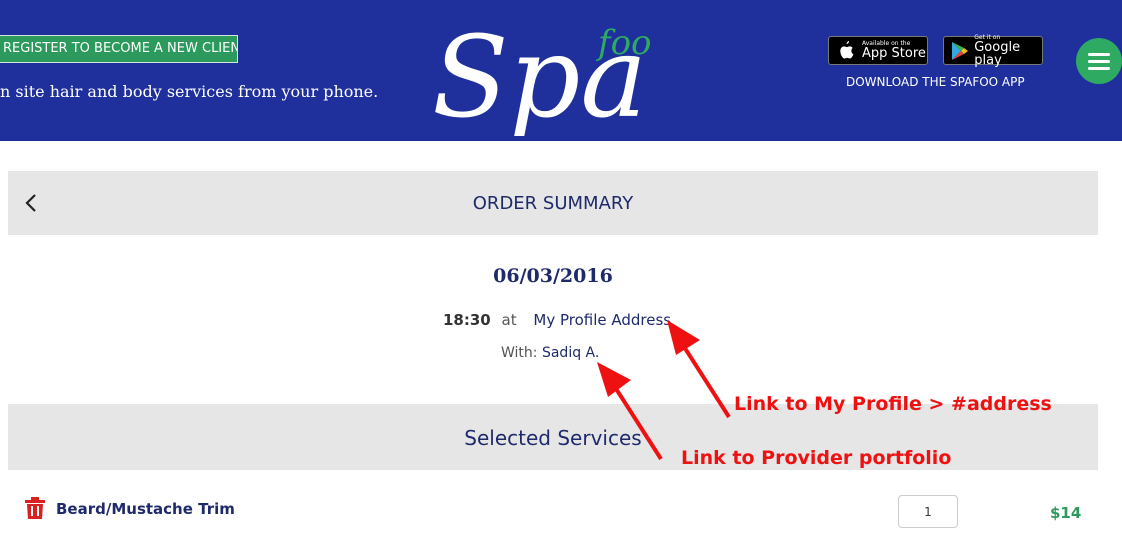 This screenshot has height=533, width=1122. I want to click on annotation-arrowhead-address, so click(683, 337).